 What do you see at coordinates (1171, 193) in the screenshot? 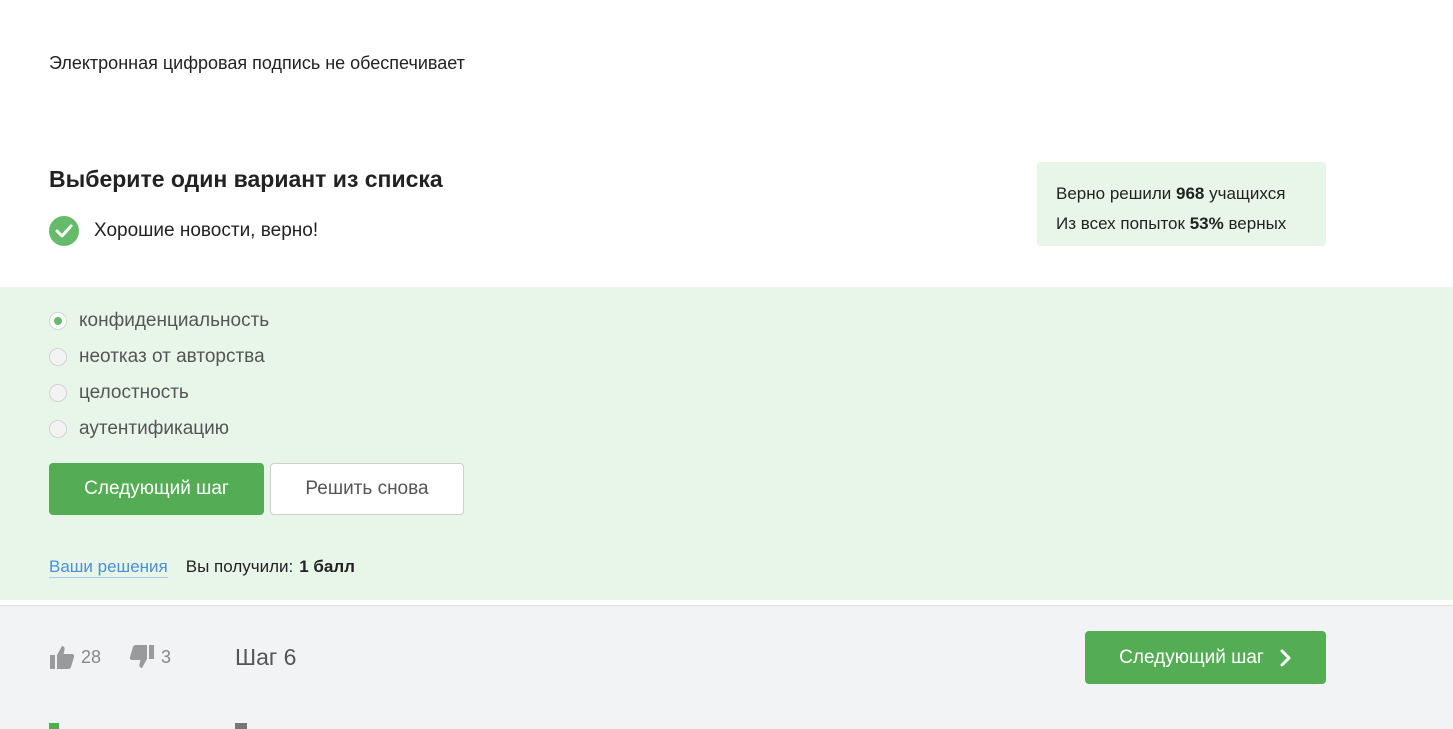
I see `stats-solved: Верно решили 968 учащихся` at bounding box center [1171, 193].